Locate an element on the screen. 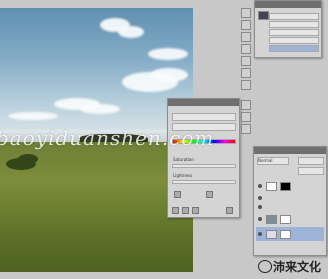 The height and width of the screenshot is (279, 328). brand-logo: 沛来文化 is located at coordinates (291, 266).